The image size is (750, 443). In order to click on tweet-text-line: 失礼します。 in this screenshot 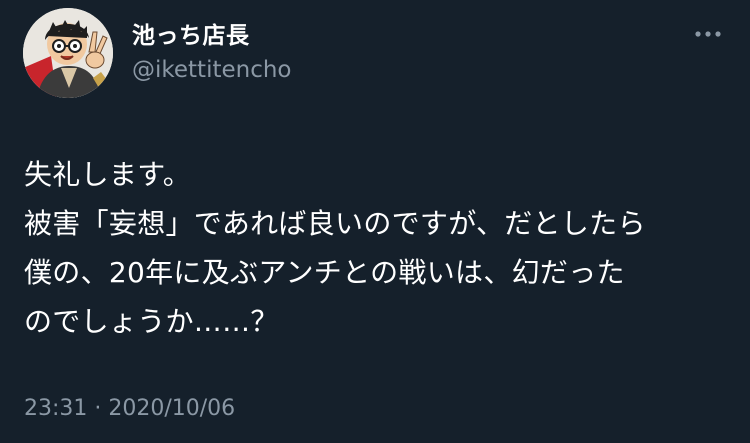, I will do `click(108, 174)`.